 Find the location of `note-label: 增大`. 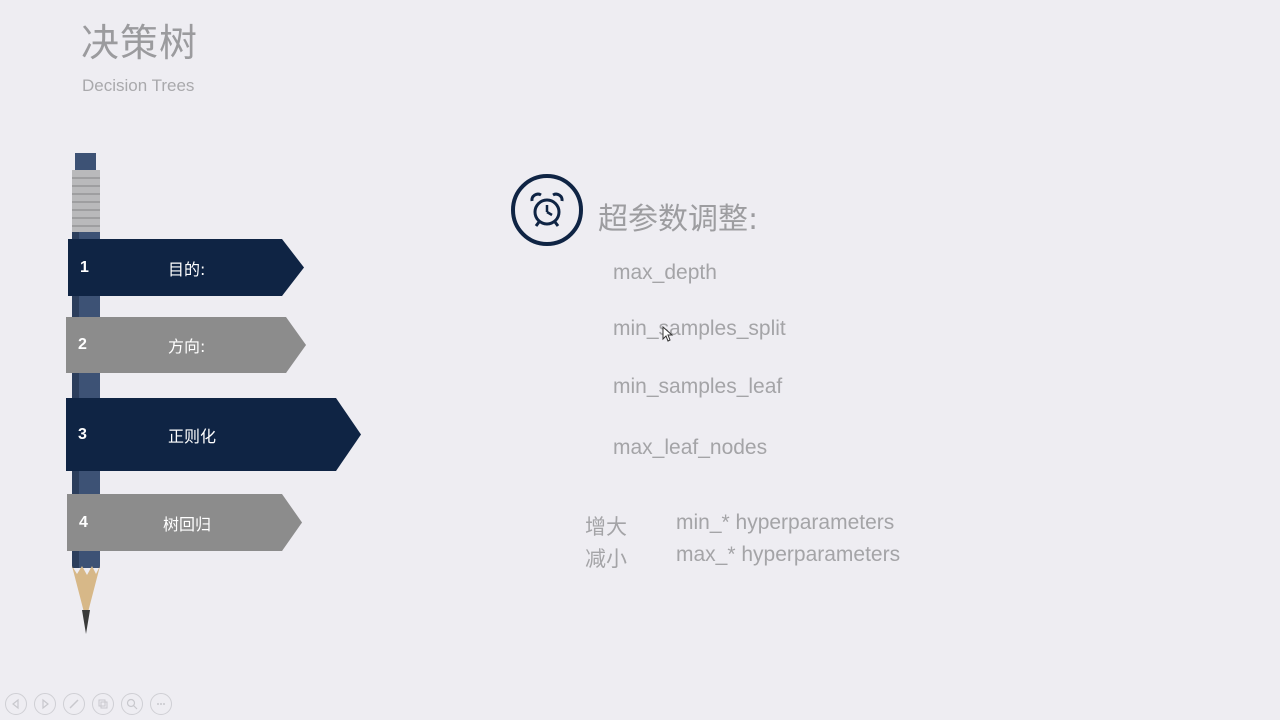

note-label: 增大 is located at coordinates (606, 527).